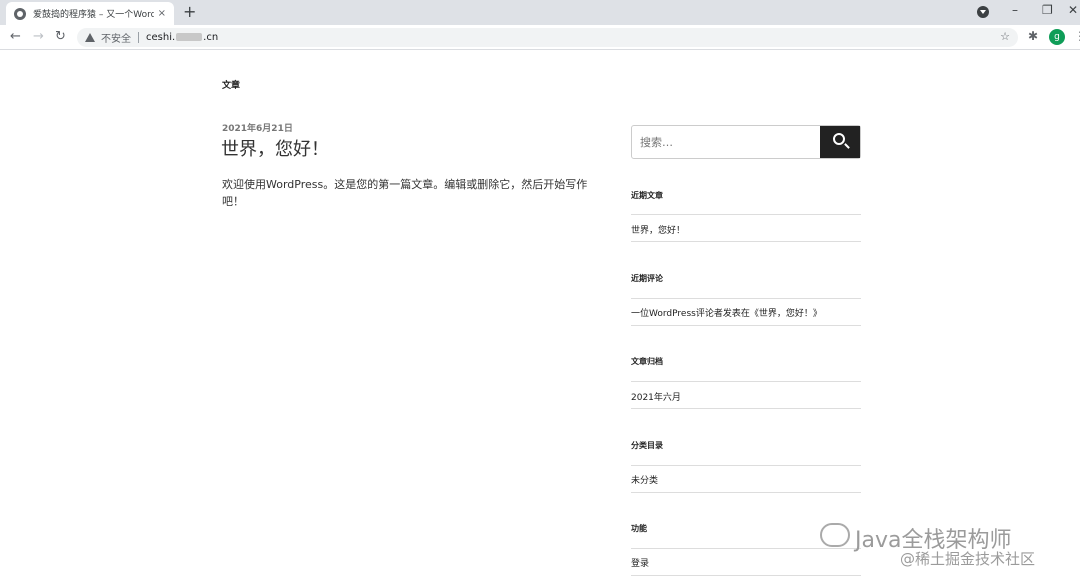  What do you see at coordinates (189, 12) in the screenshot?
I see `new-tab-button: +` at bounding box center [189, 12].